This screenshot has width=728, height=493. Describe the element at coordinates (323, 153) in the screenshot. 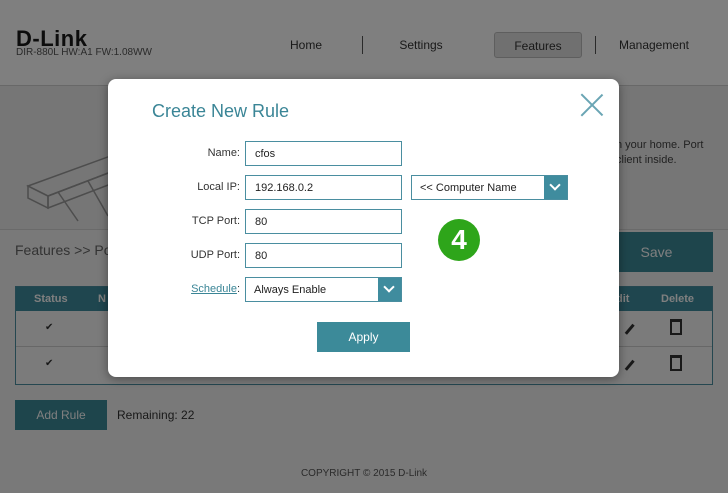

I see `name-input` at that location.